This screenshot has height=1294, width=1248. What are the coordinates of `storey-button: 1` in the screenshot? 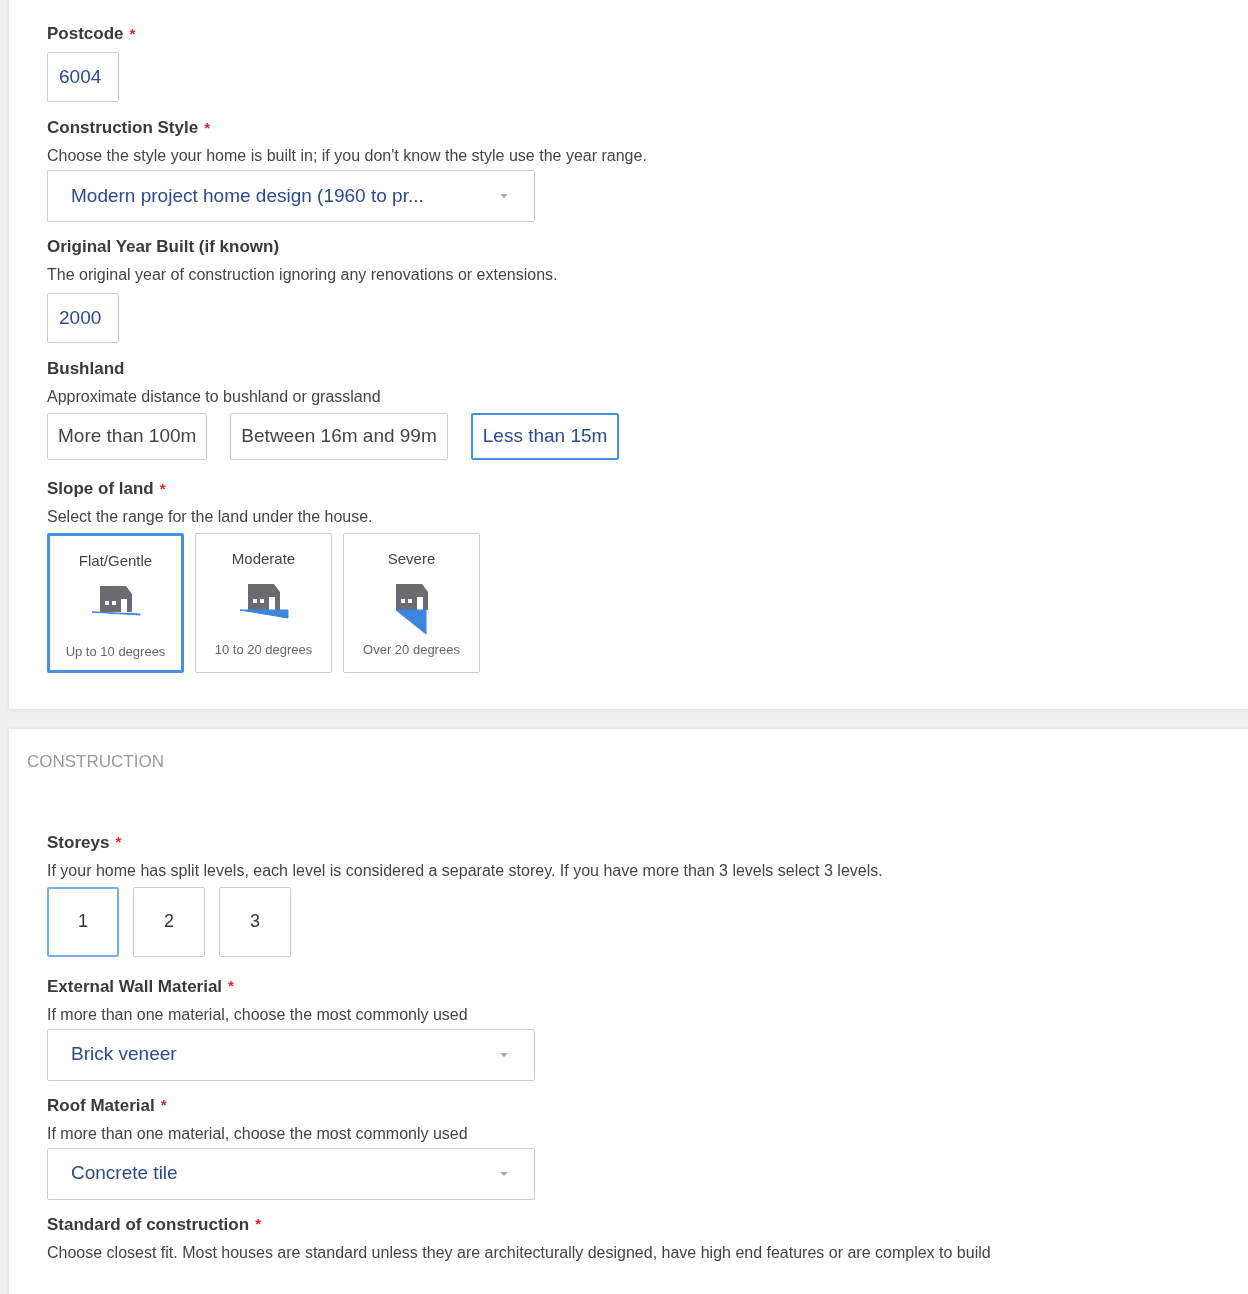 It's located at (83, 921).